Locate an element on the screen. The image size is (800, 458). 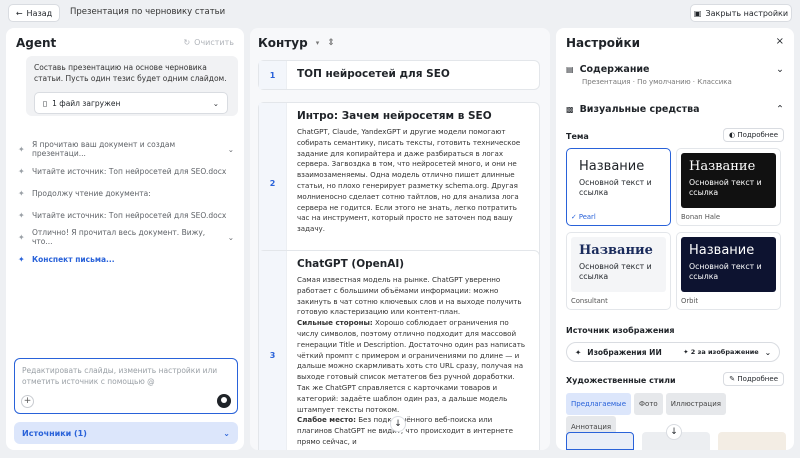
slide-text-strong: Сильные стороны: is located at coordinates (335, 323).